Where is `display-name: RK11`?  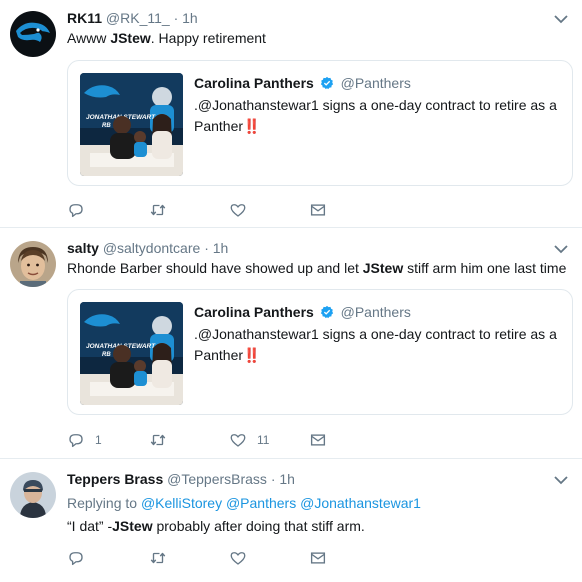
display-name: RK11 is located at coordinates (84, 18).